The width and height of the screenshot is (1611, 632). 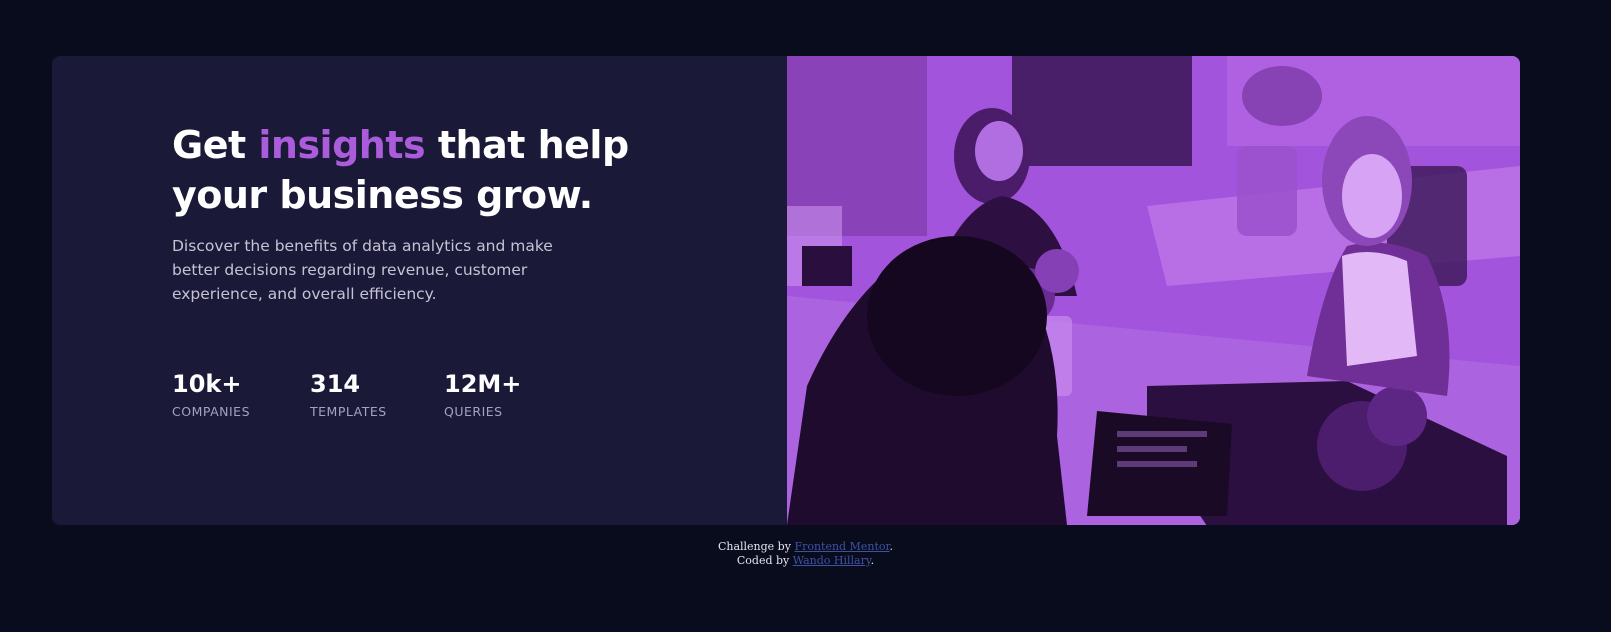 What do you see at coordinates (211, 411) in the screenshot?
I see `stat-label: COMPANIES` at bounding box center [211, 411].